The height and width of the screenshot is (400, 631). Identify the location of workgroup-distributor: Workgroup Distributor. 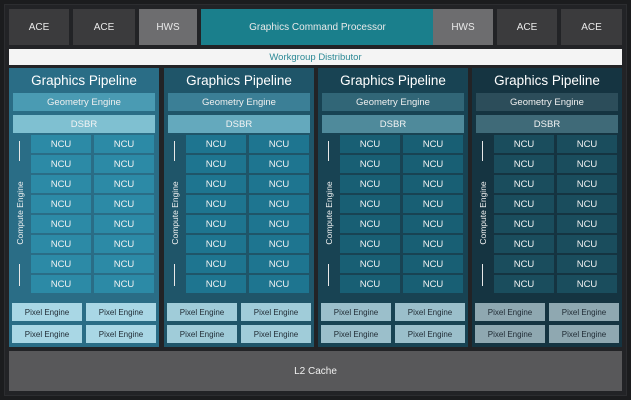
(315, 57).